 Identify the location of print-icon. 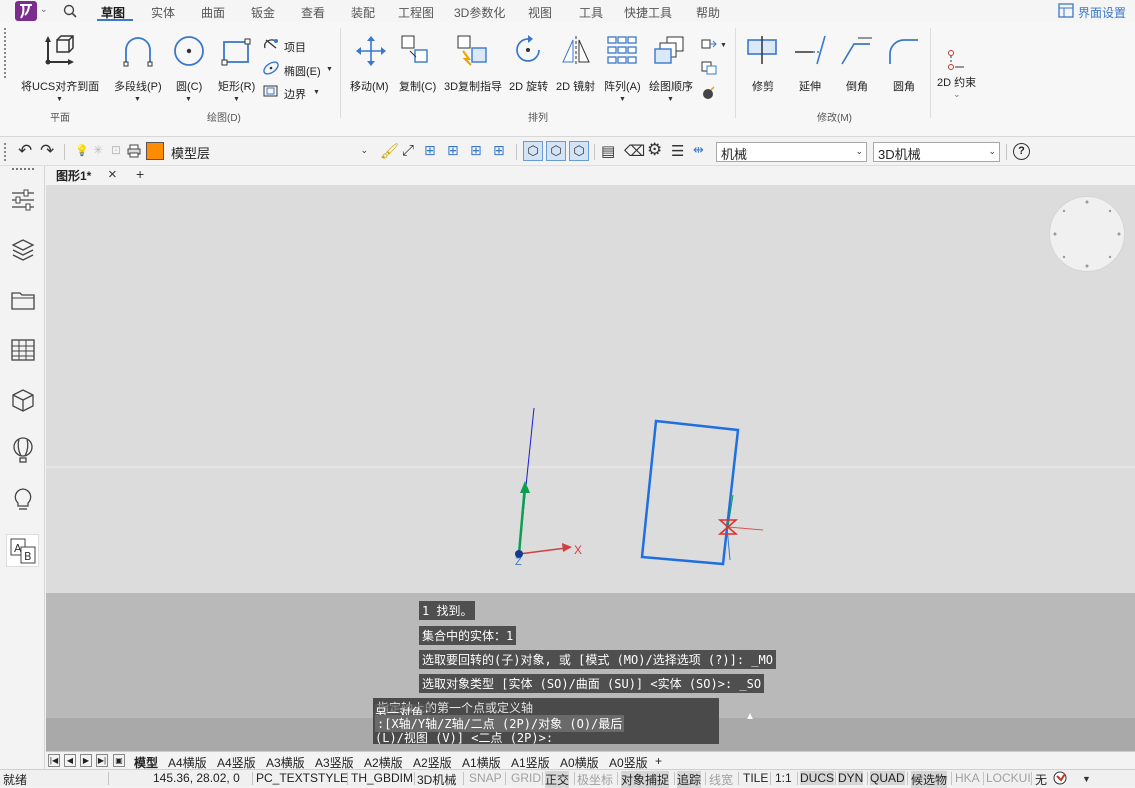
(134, 151).